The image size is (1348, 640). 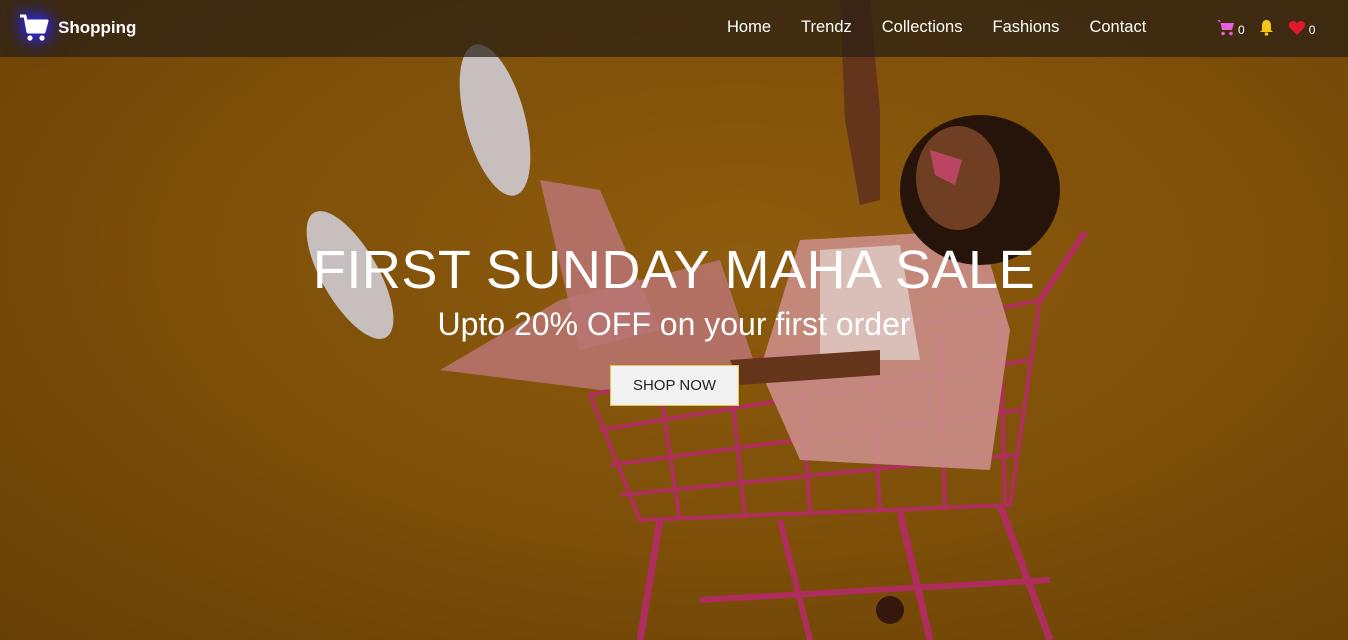 What do you see at coordinates (826, 27) in the screenshot?
I see `nav-link-trendz: Trendz` at bounding box center [826, 27].